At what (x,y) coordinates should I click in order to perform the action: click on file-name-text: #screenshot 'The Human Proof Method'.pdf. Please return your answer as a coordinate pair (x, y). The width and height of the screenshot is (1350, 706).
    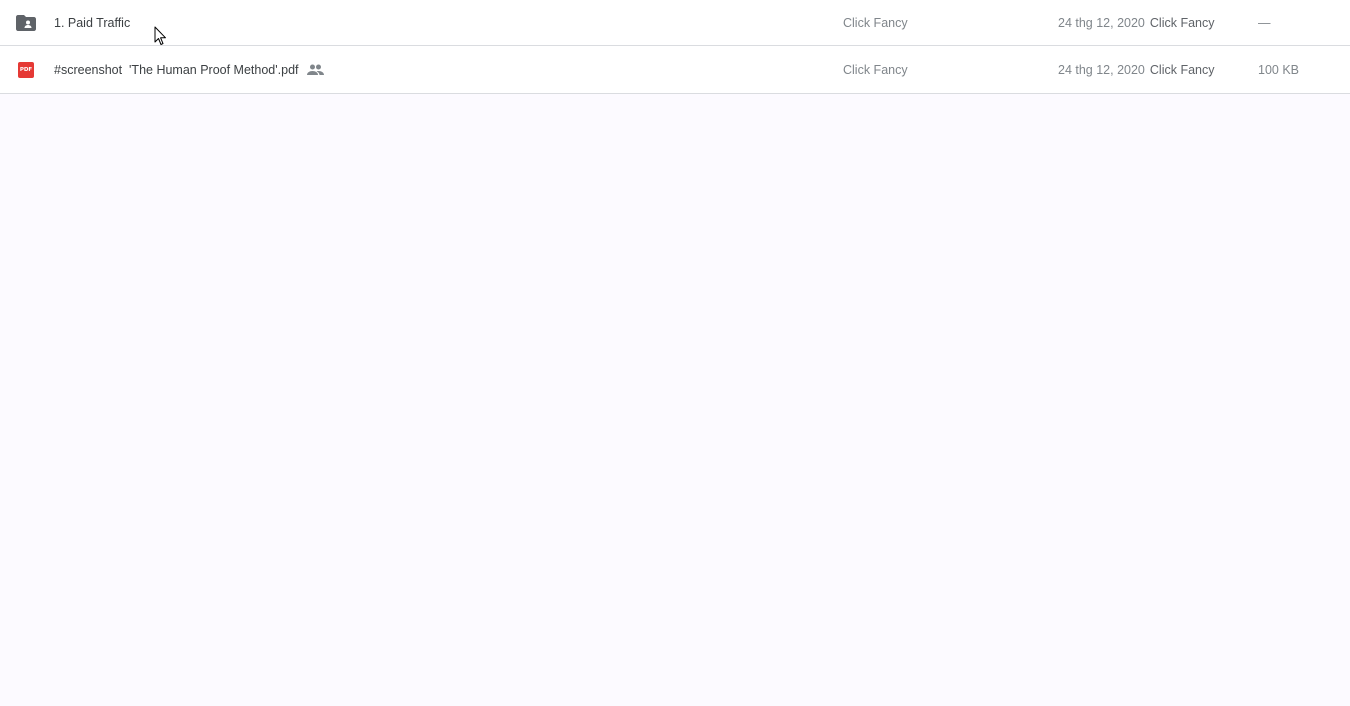
    Looking at the image, I should click on (176, 70).